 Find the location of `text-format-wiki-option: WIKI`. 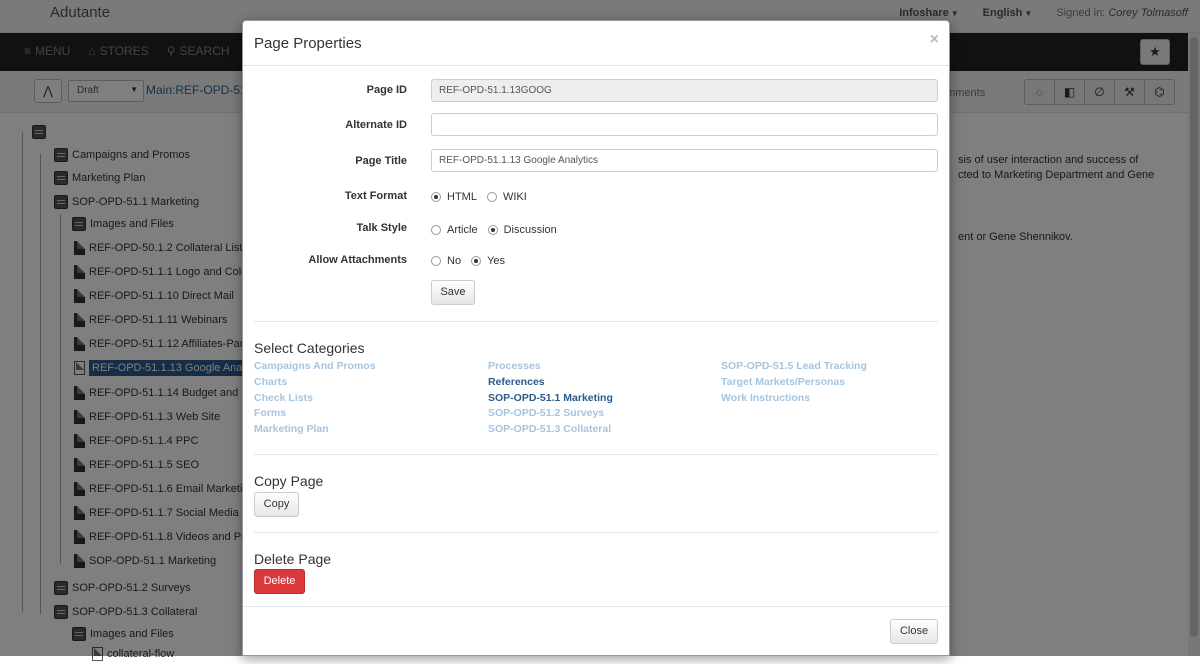

text-format-wiki-option: WIKI is located at coordinates (506, 197).